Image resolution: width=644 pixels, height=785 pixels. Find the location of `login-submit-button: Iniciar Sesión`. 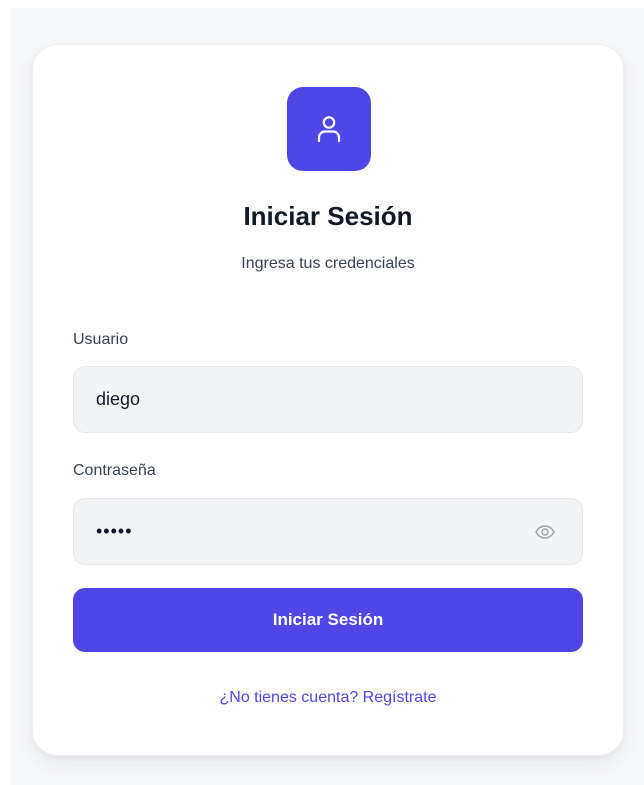

login-submit-button: Iniciar Sesión is located at coordinates (328, 620).